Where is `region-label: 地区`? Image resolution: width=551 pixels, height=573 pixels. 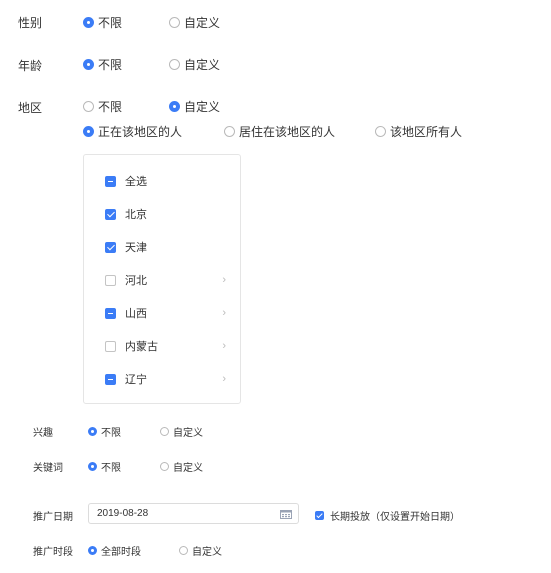
region-label: 地区 is located at coordinates (30, 108).